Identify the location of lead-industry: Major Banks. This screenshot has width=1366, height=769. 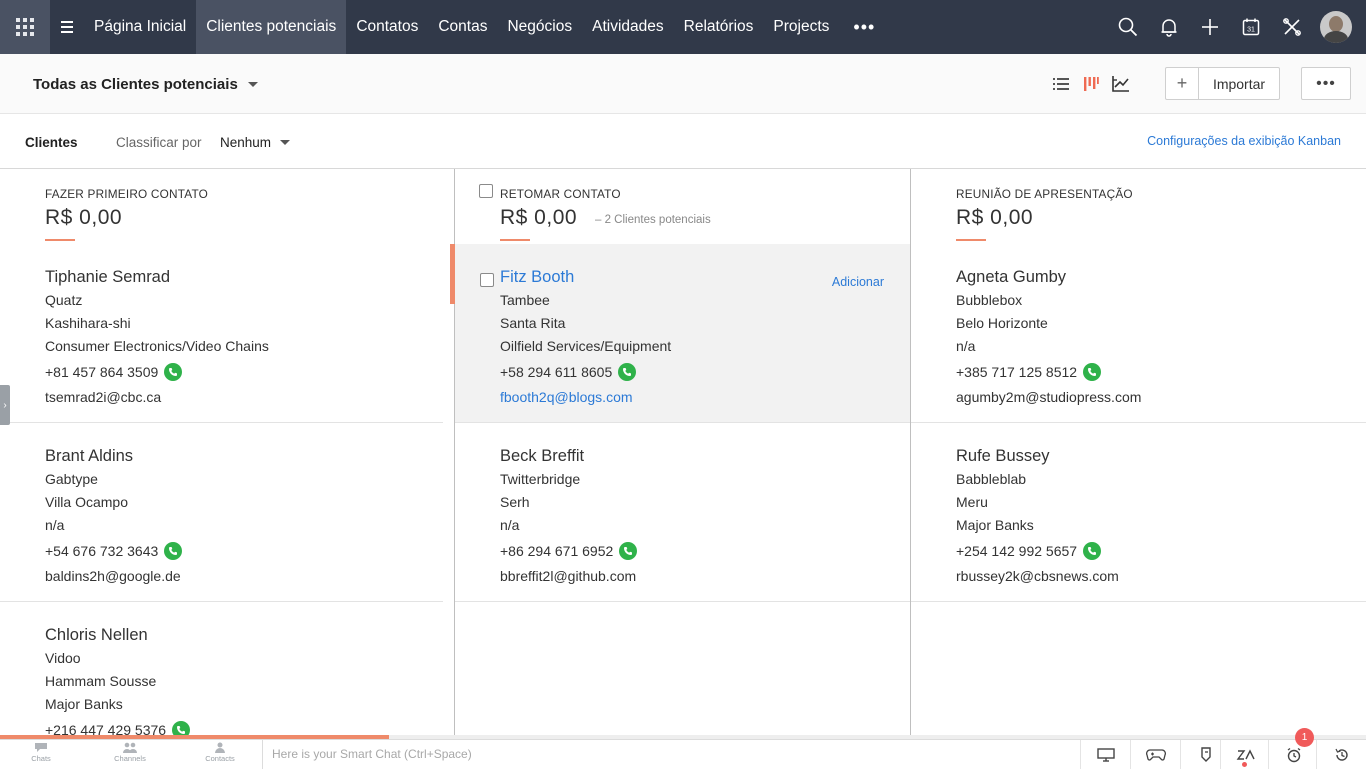
(995, 525).